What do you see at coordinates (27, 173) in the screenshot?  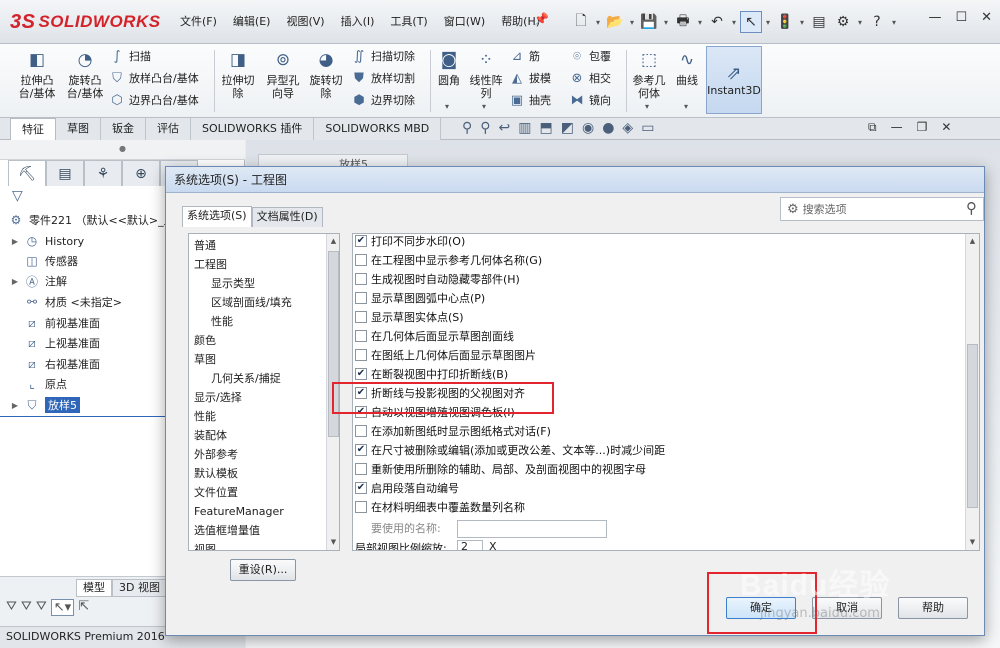 I see `feature-manager-tab-icon: ⛏` at bounding box center [27, 173].